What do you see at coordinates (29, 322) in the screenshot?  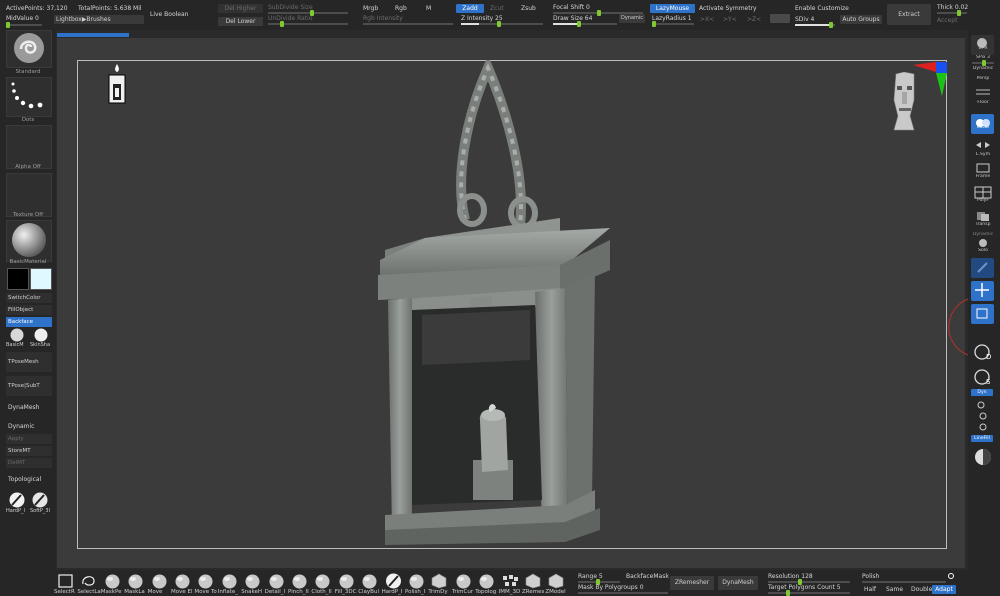 I see `backface-button: Backface` at bounding box center [29, 322].